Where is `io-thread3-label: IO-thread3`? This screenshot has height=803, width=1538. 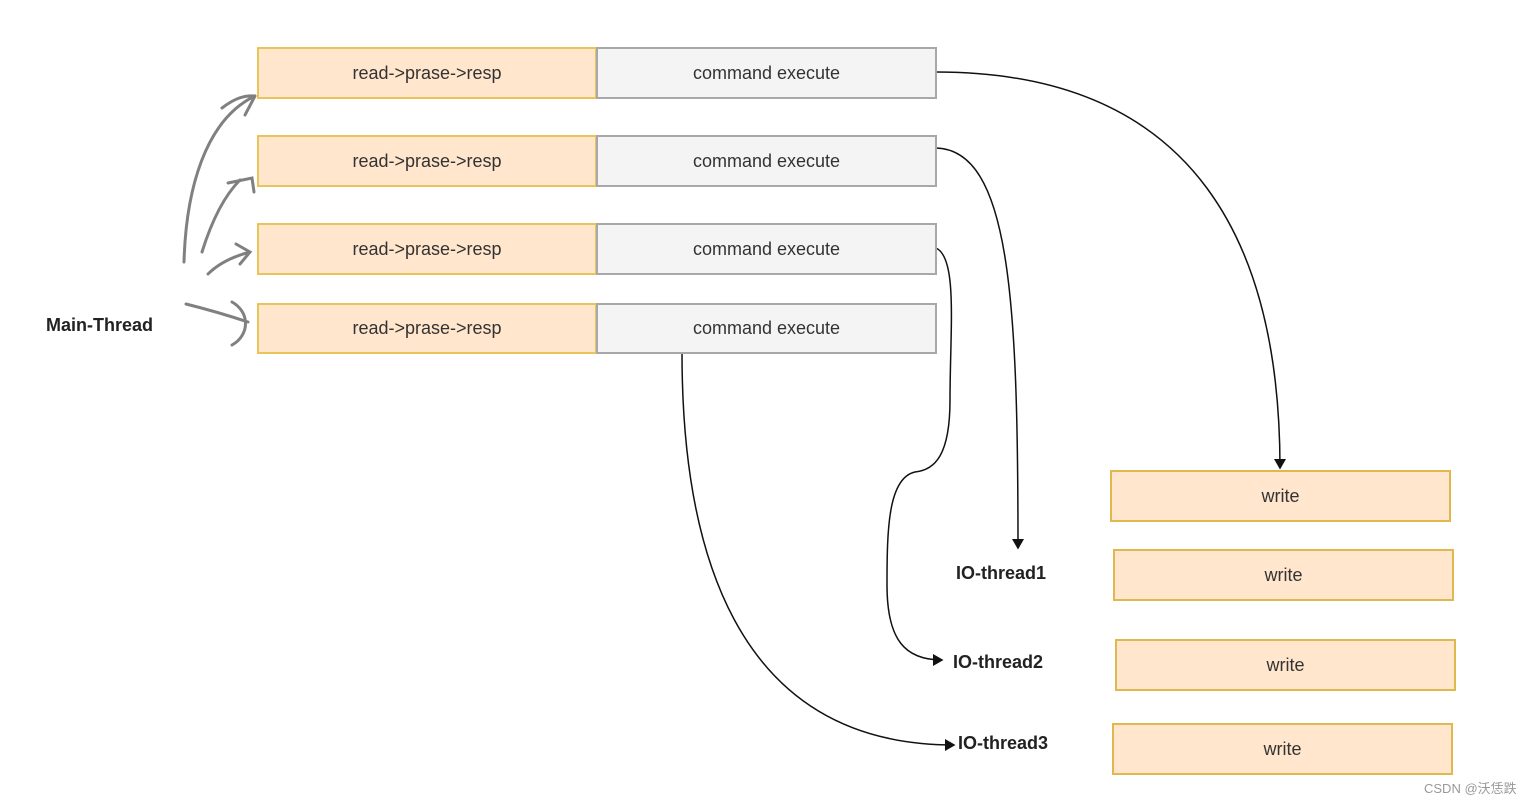 io-thread3-label: IO-thread3 is located at coordinates (1003, 743).